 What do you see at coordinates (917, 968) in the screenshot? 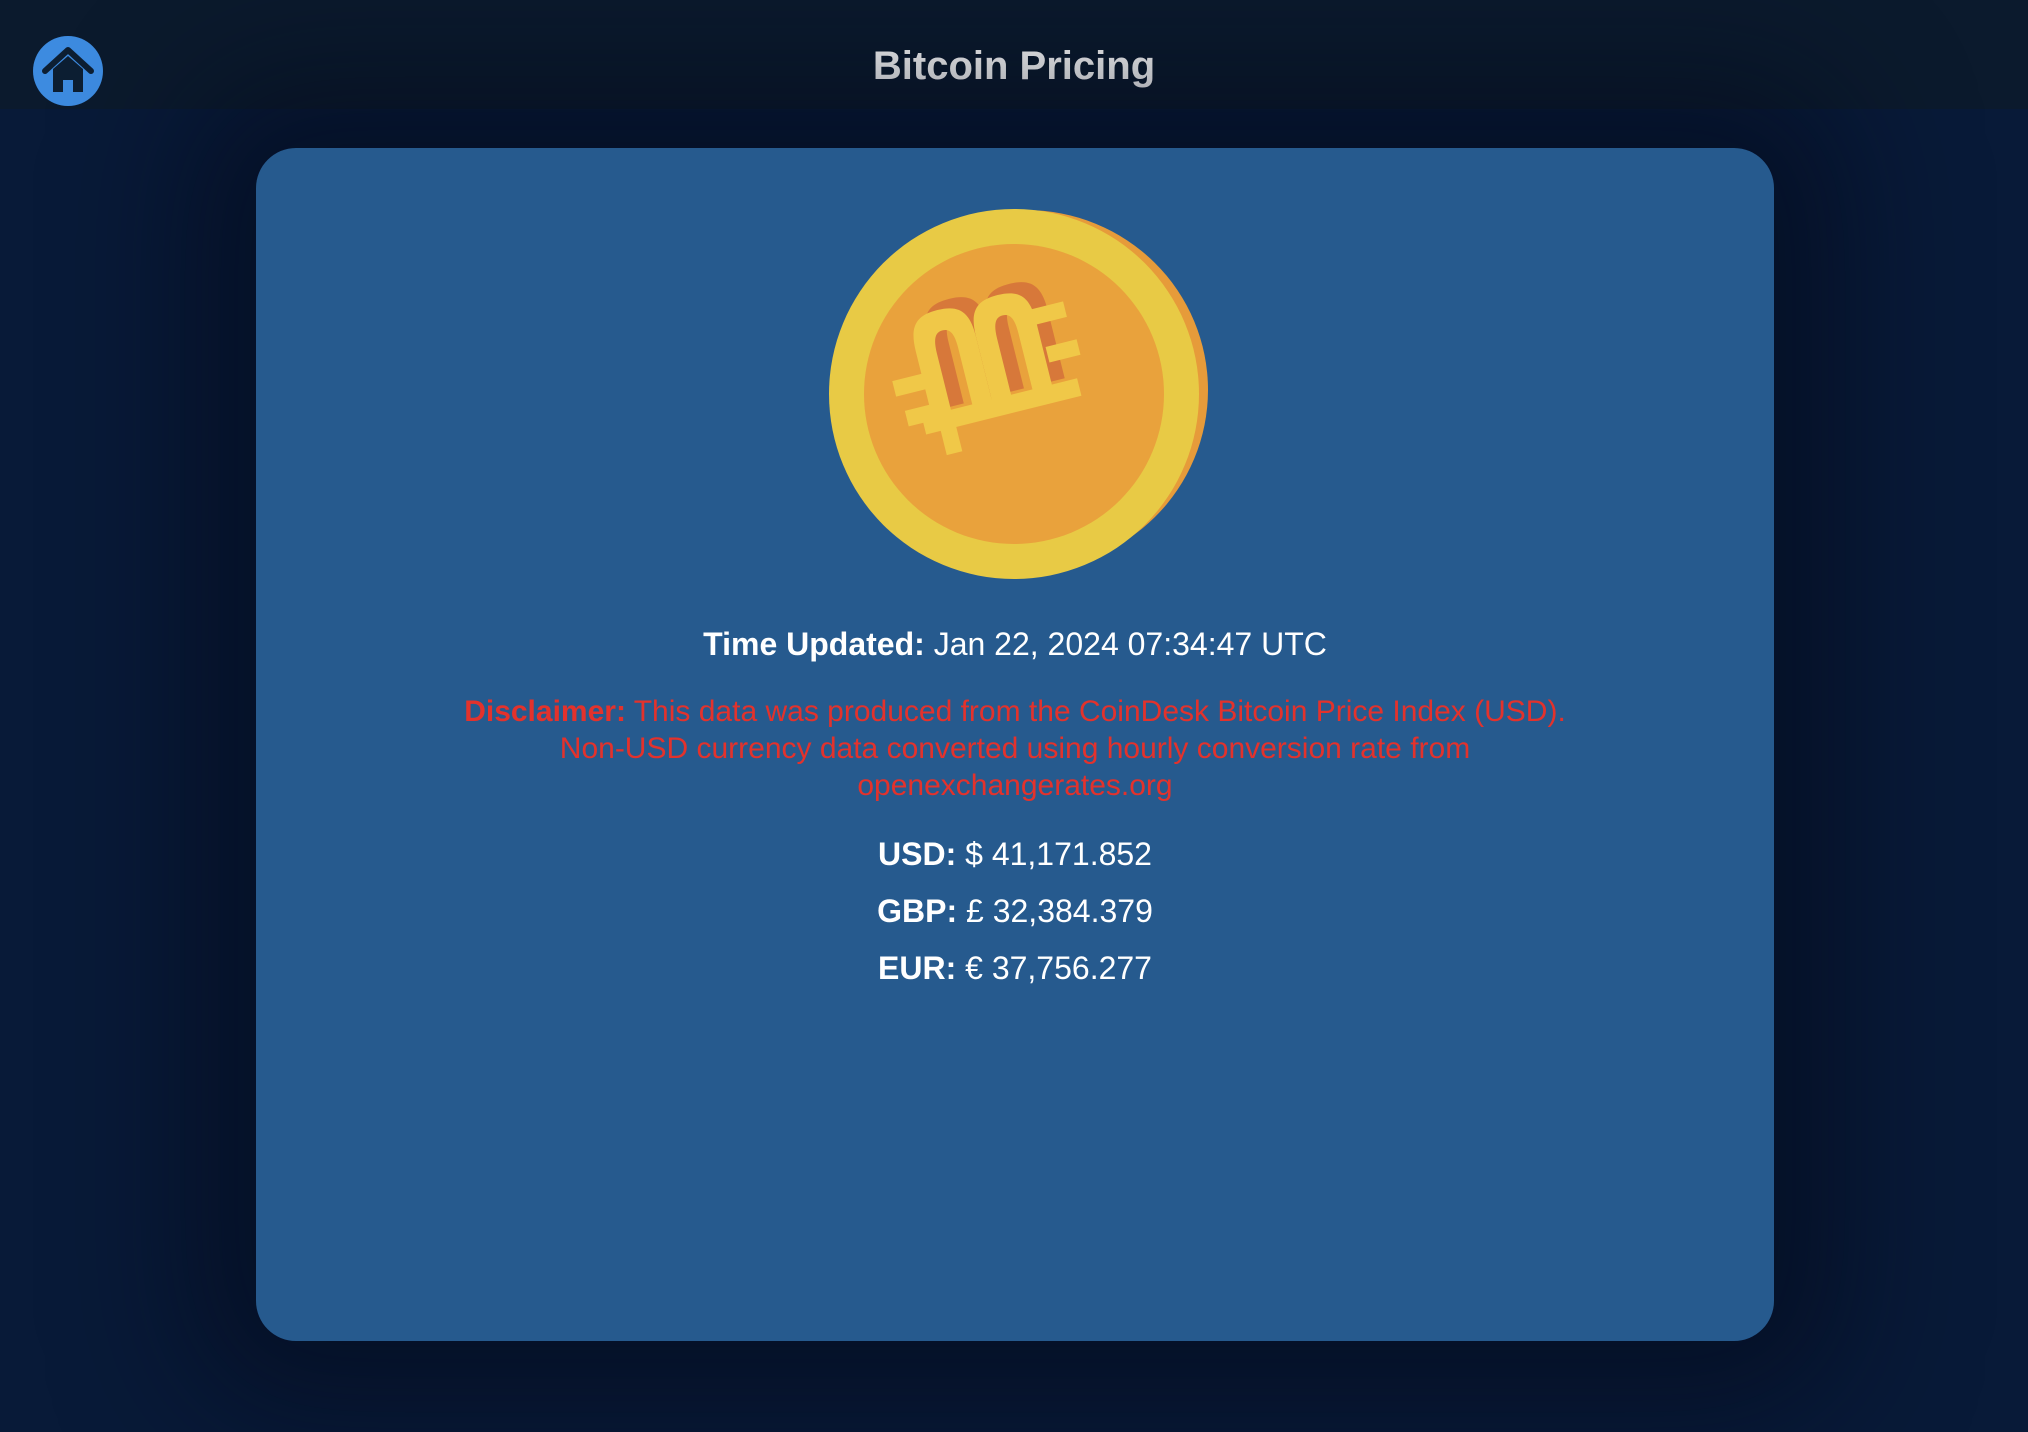
I see `price-label-eur: EUR:` at bounding box center [917, 968].